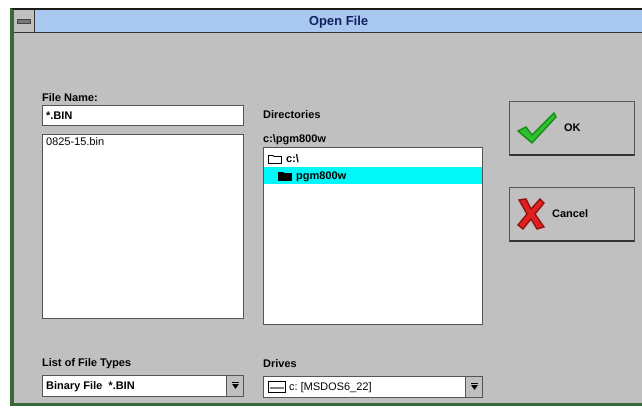 This screenshot has height=410, width=642. What do you see at coordinates (143, 142) in the screenshot?
I see `file-item: 0825-15.bin` at bounding box center [143, 142].